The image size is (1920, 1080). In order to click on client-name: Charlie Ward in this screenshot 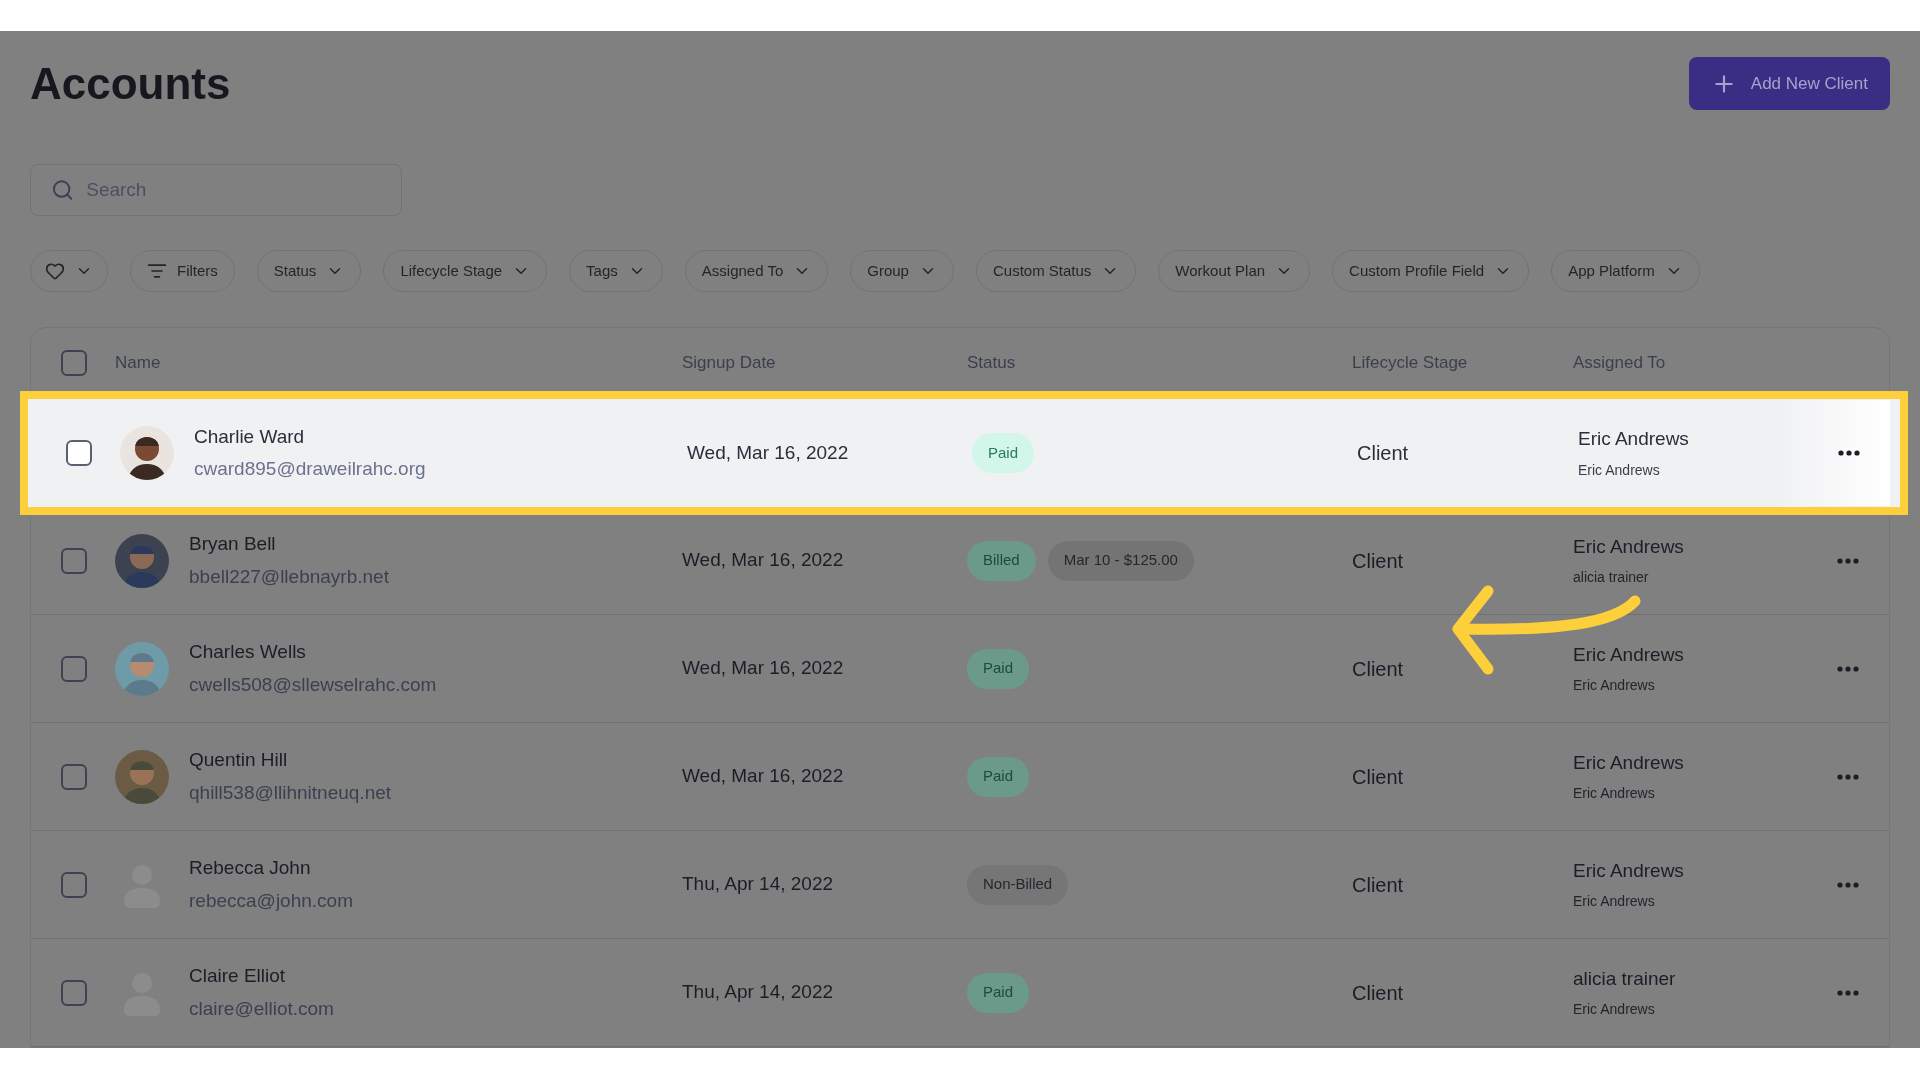, I will do `click(250, 436)`.